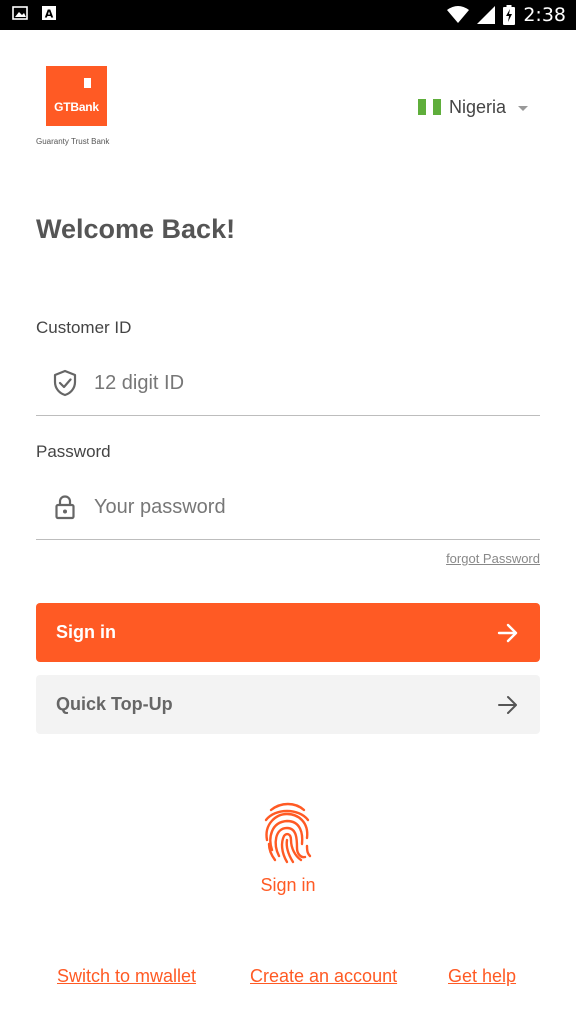 This screenshot has height=1024, width=576. I want to click on fingerprint-sign-in-label: Sign in, so click(288, 885).